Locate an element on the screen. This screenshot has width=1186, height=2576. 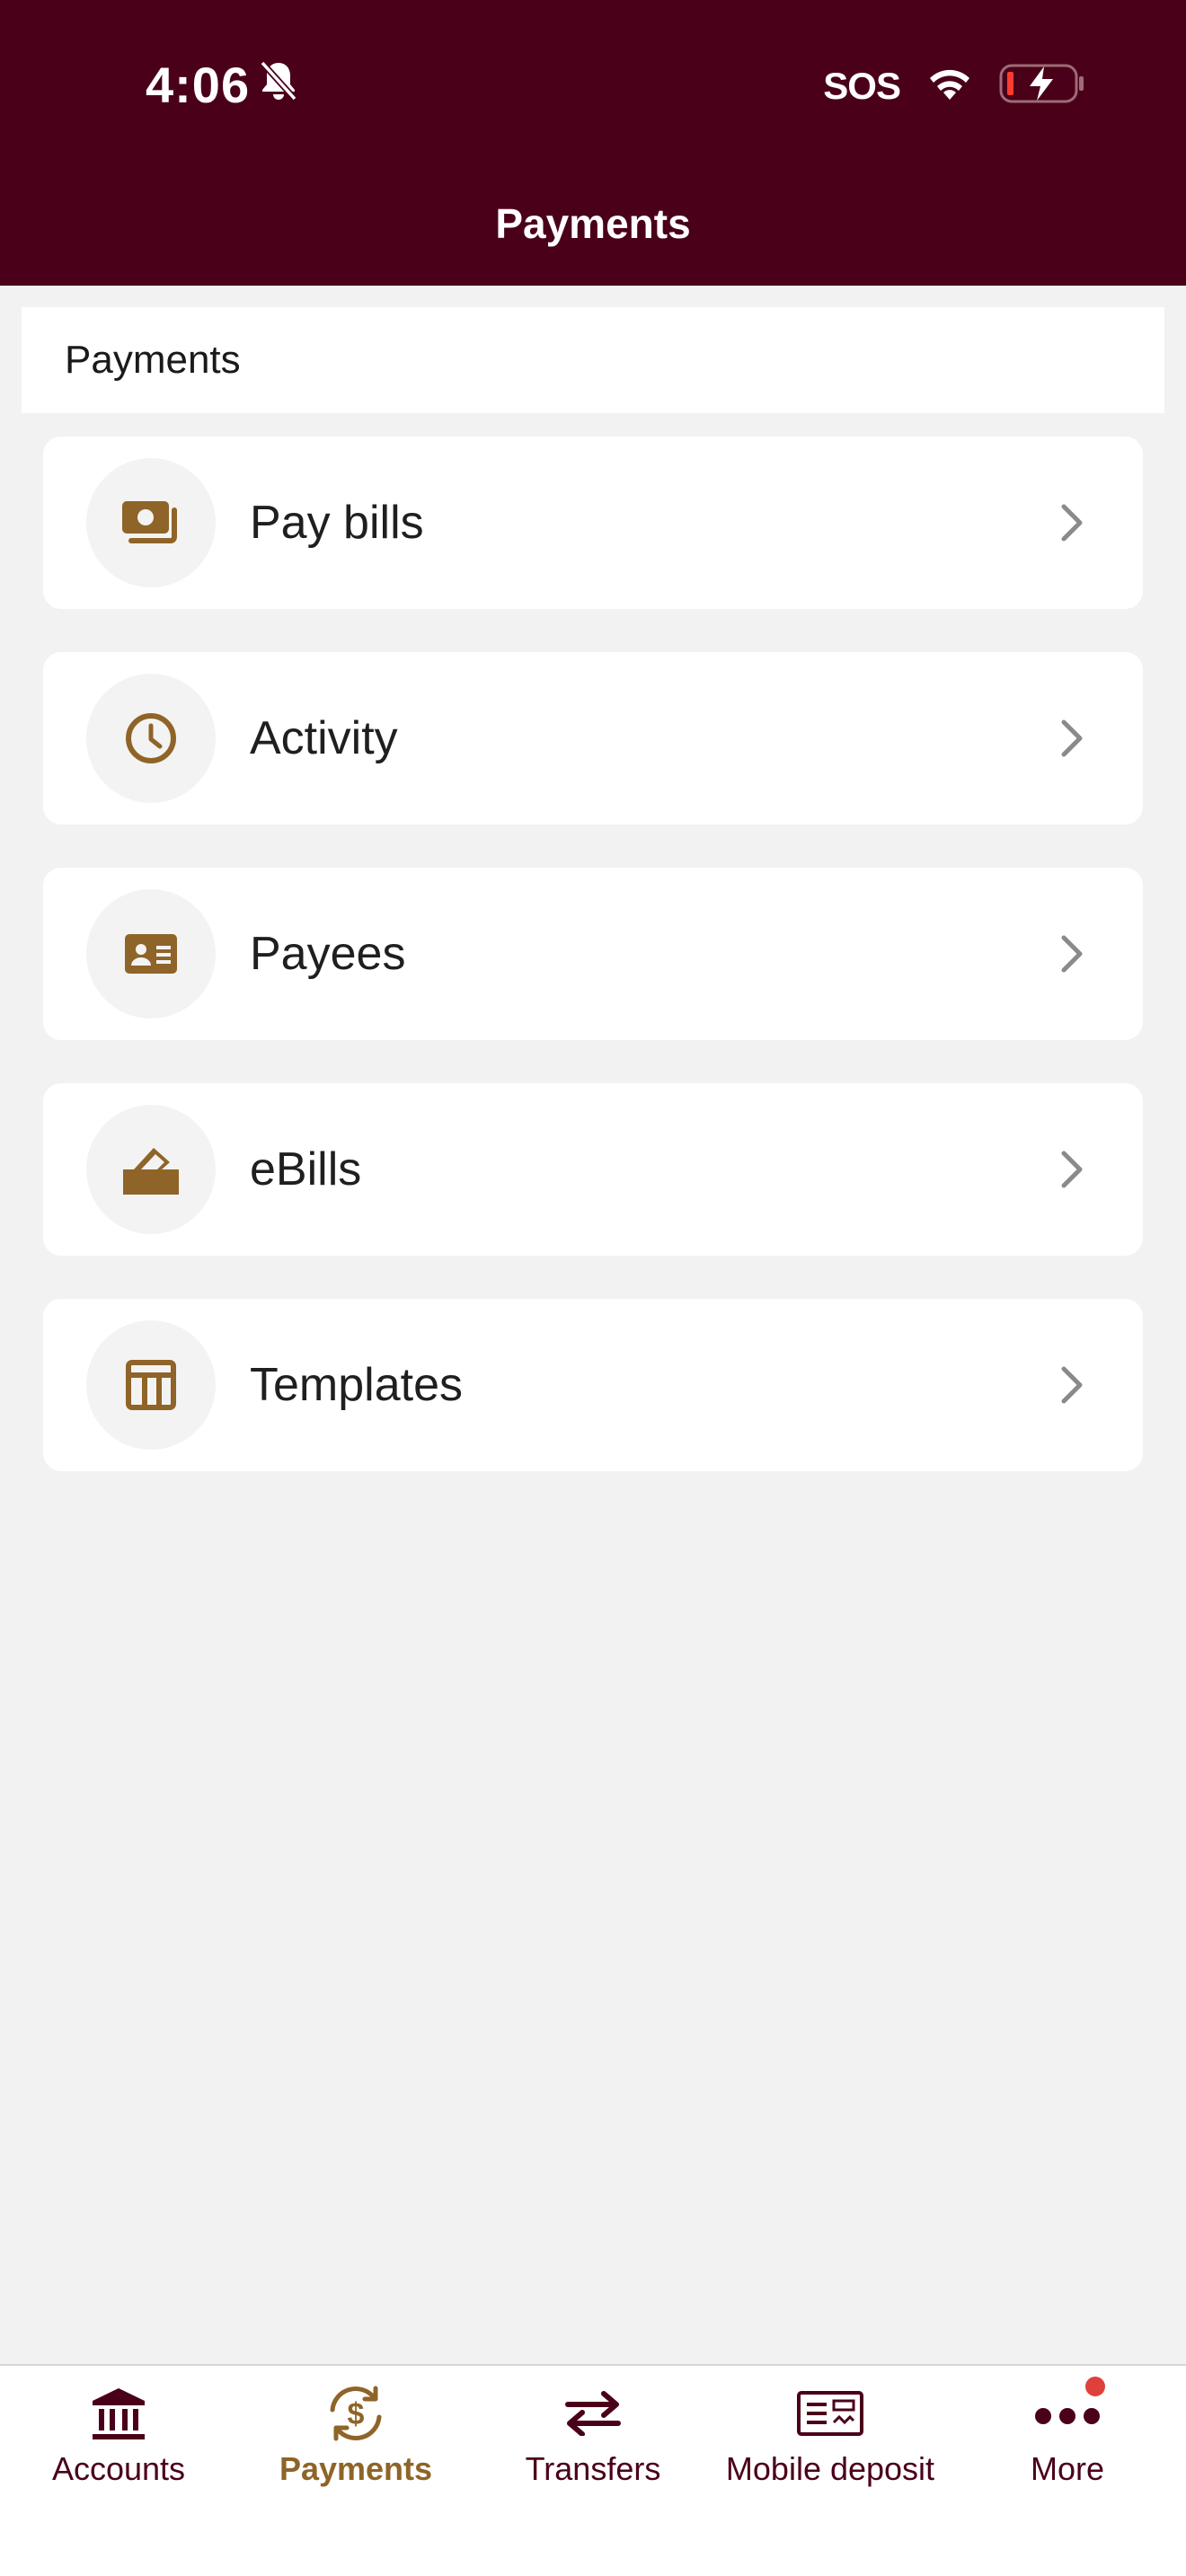
menu-item-label: Pay bills is located at coordinates (337, 523).